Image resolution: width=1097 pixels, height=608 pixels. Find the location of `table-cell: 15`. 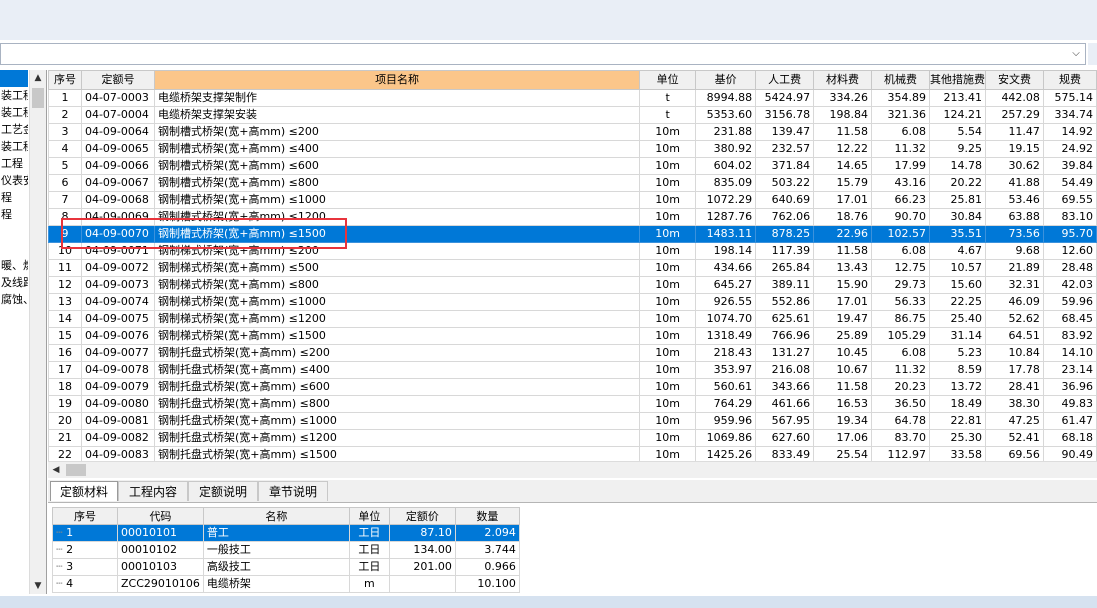

table-cell: 15 is located at coordinates (65, 336).